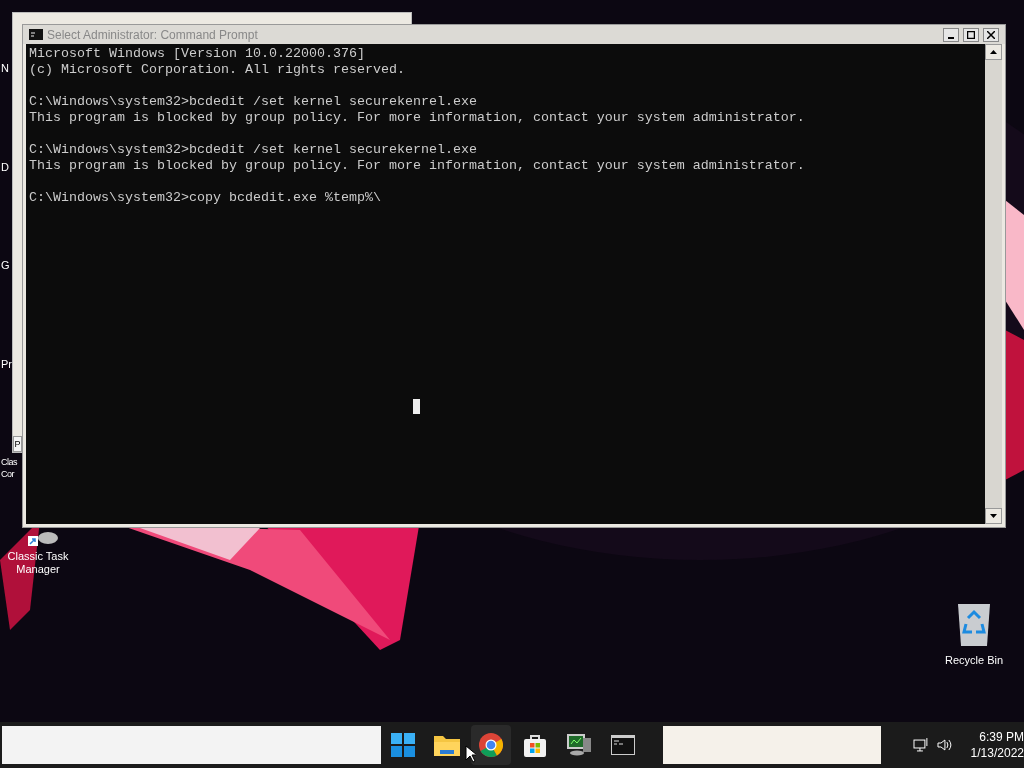 The height and width of the screenshot is (768, 1024). I want to click on minimize-button, so click(951, 34).